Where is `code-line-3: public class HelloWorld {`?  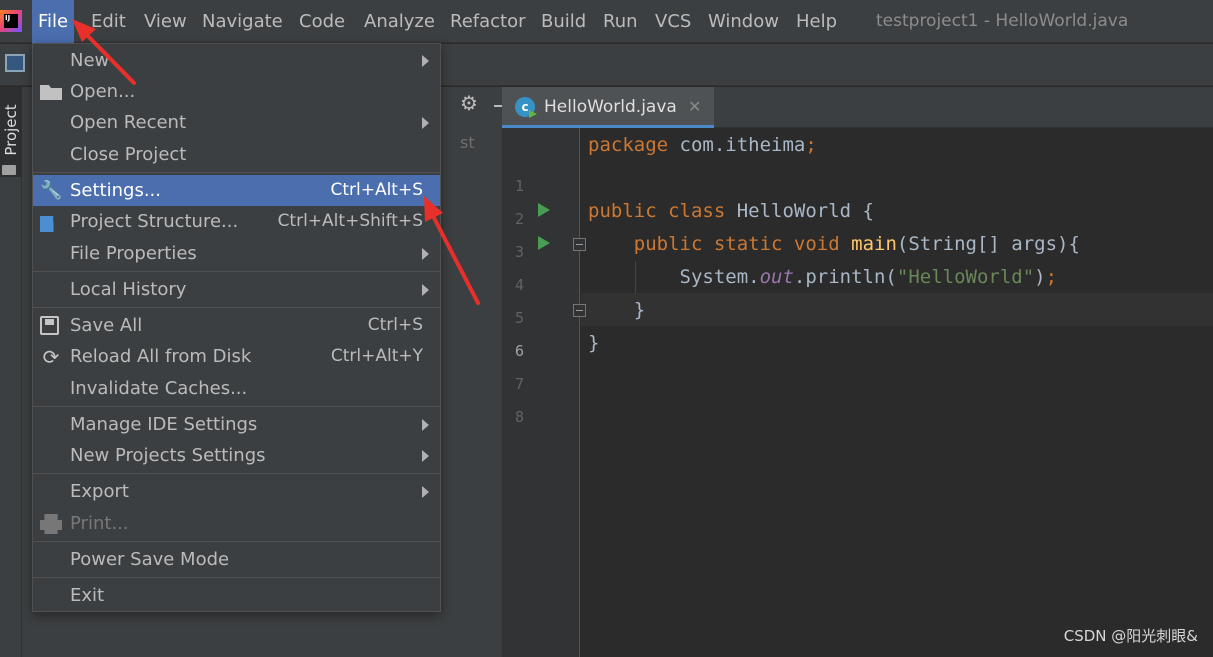 code-line-3: public class HelloWorld { is located at coordinates (731, 211).